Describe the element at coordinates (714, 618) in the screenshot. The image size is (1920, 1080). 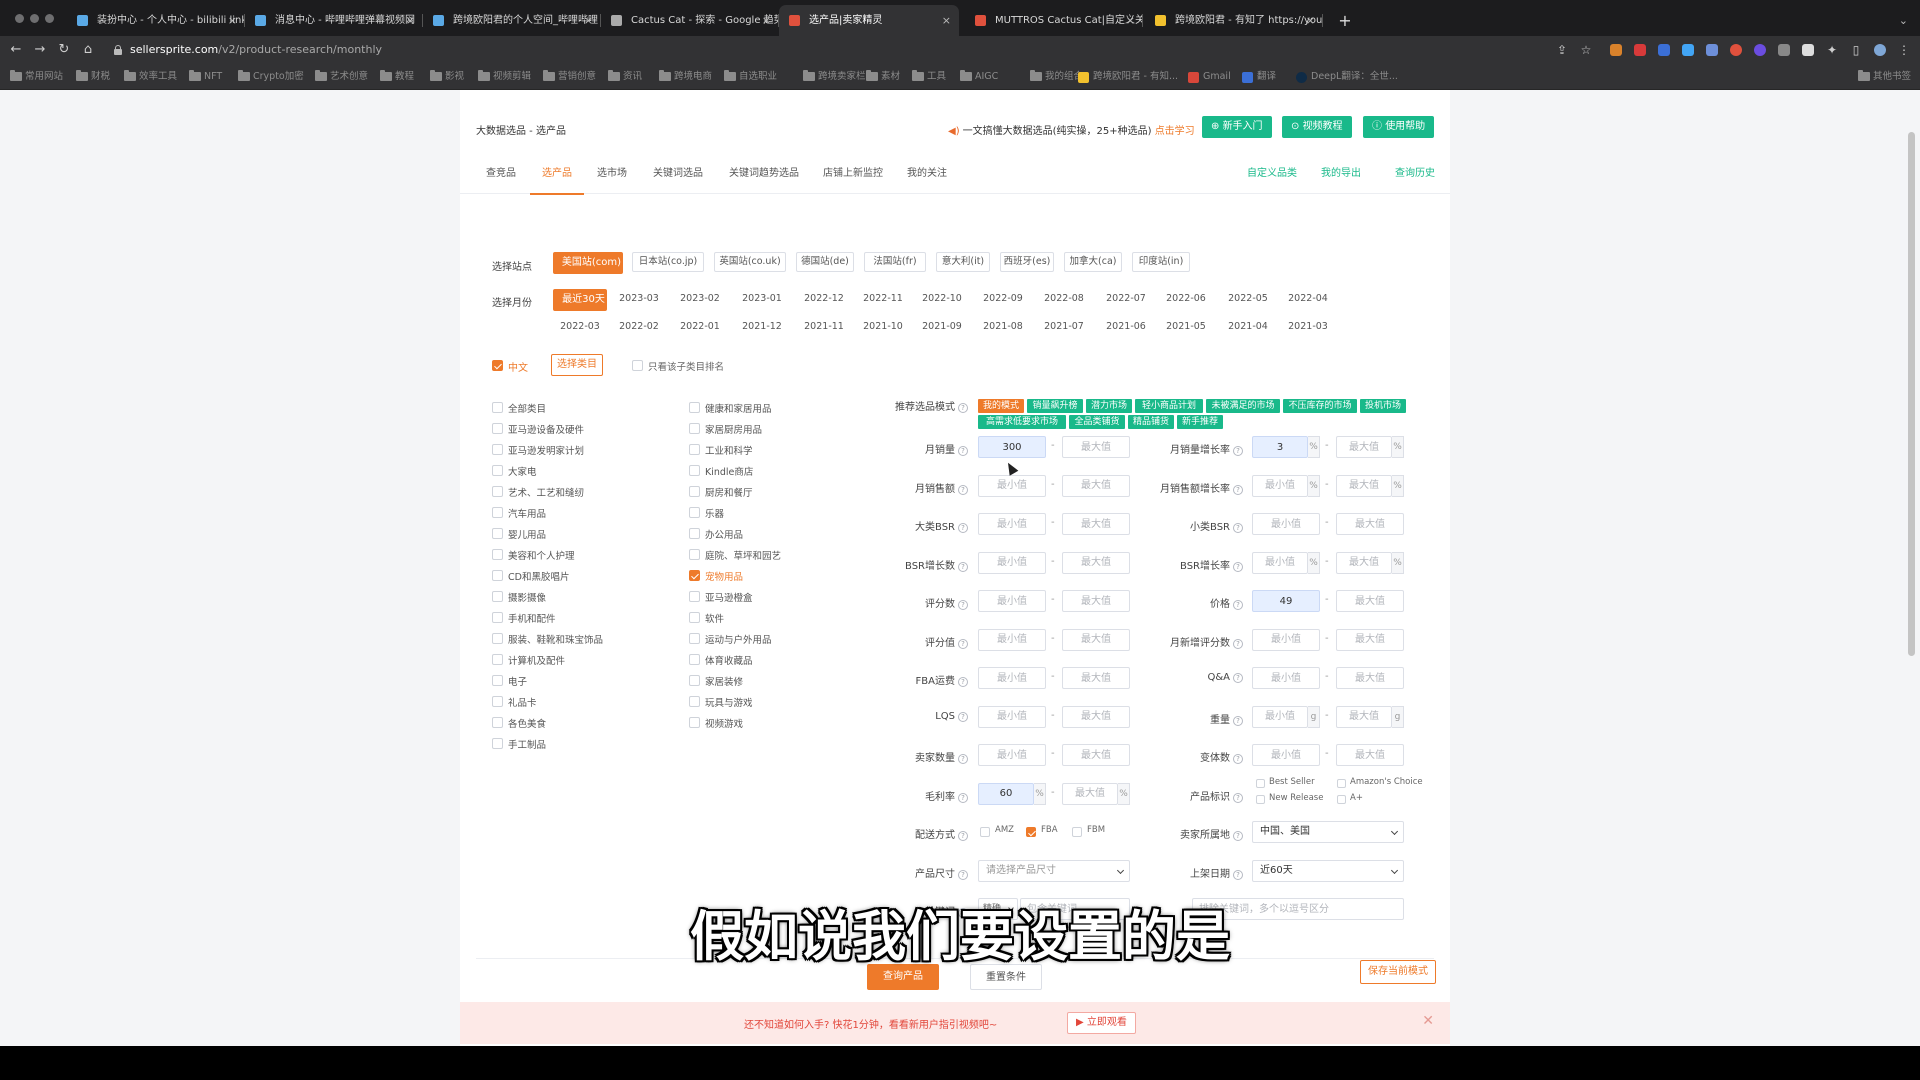
I see `category-label: 软件` at that location.